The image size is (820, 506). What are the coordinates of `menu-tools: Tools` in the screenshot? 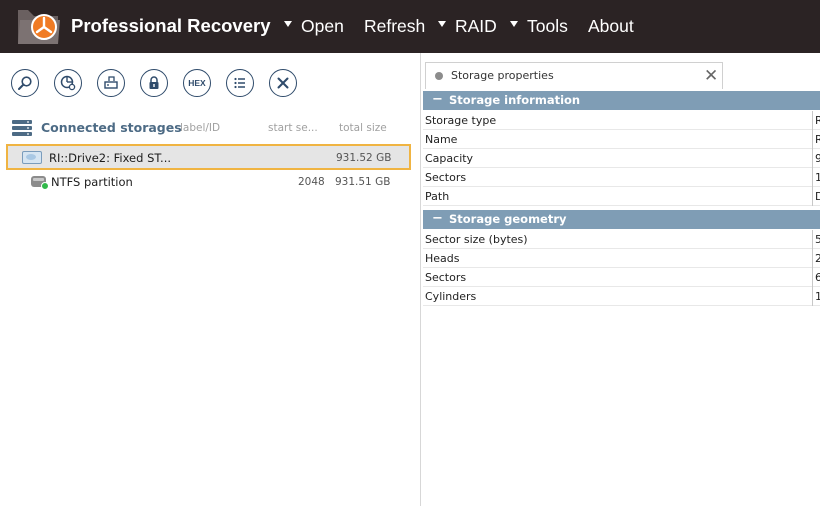 It's located at (547, 26).